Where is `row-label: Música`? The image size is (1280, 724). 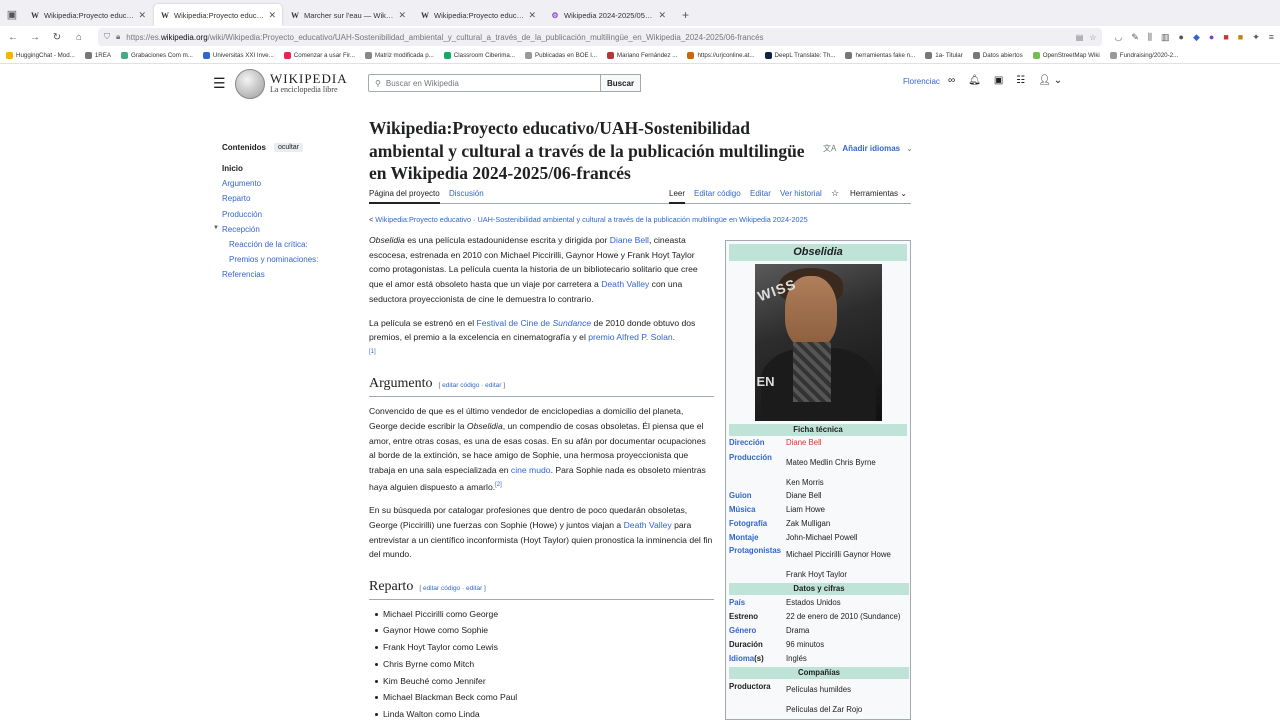 row-label: Música is located at coordinates (742, 509).